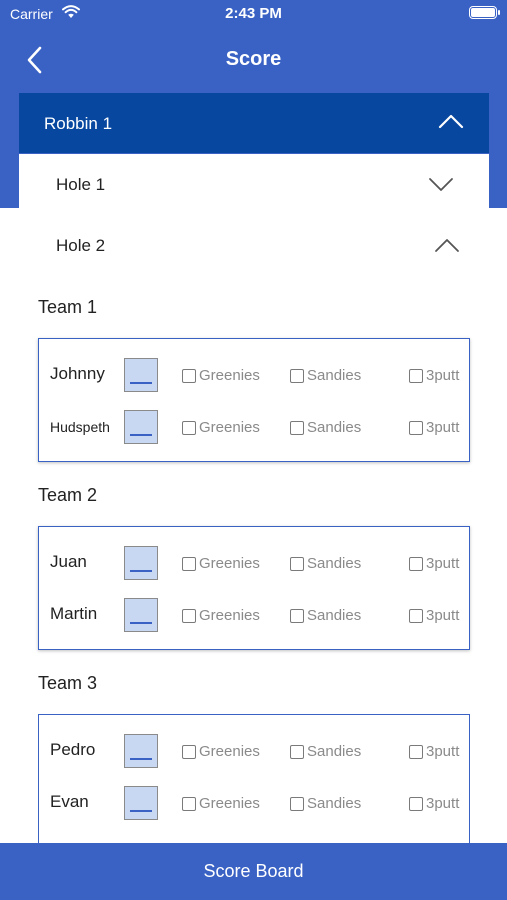 This screenshot has width=507, height=900. I want to click on player-row: Johnny Greenies Sandies 3putt, so click(254, 375).